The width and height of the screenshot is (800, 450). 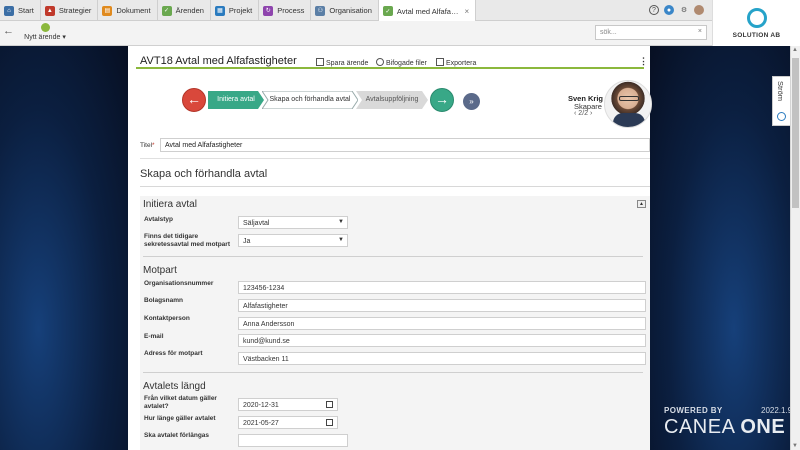 I want to click on palette-icon: ●, so click(x=669, y=10).